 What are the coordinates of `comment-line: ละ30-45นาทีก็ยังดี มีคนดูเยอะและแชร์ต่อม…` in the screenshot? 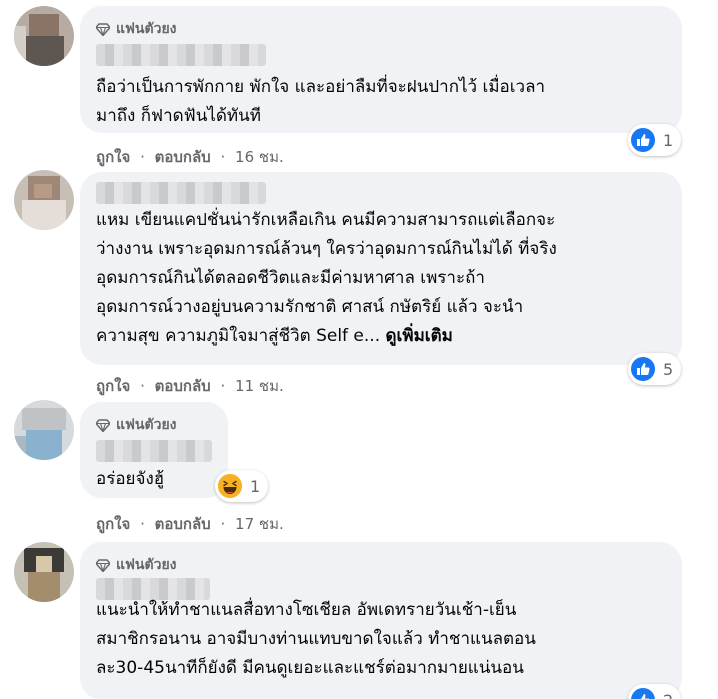 It's located at (310, 668).